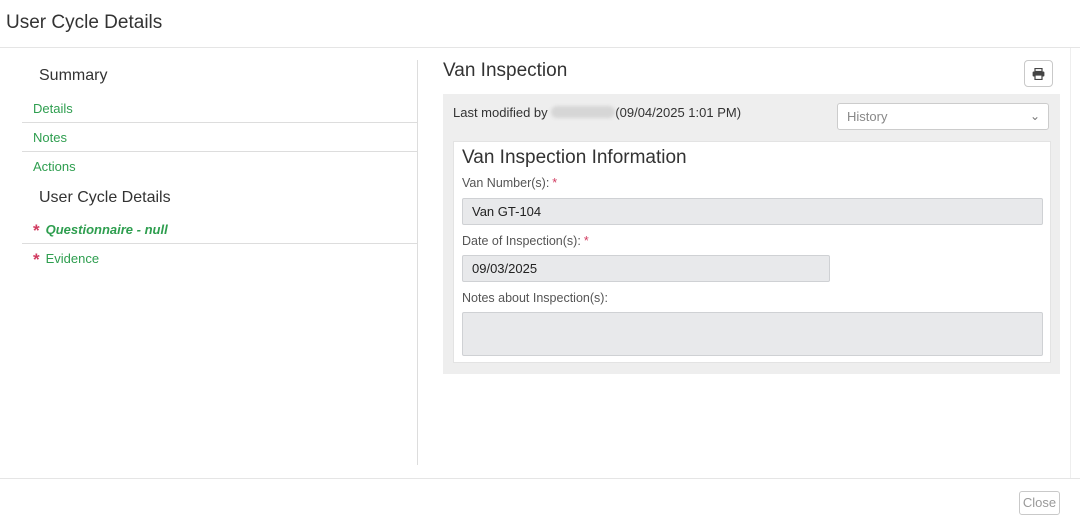 This screenshot has width=1080, height=525. I want to click on last-modified-prefix: Last modified by, so click(500, 112).